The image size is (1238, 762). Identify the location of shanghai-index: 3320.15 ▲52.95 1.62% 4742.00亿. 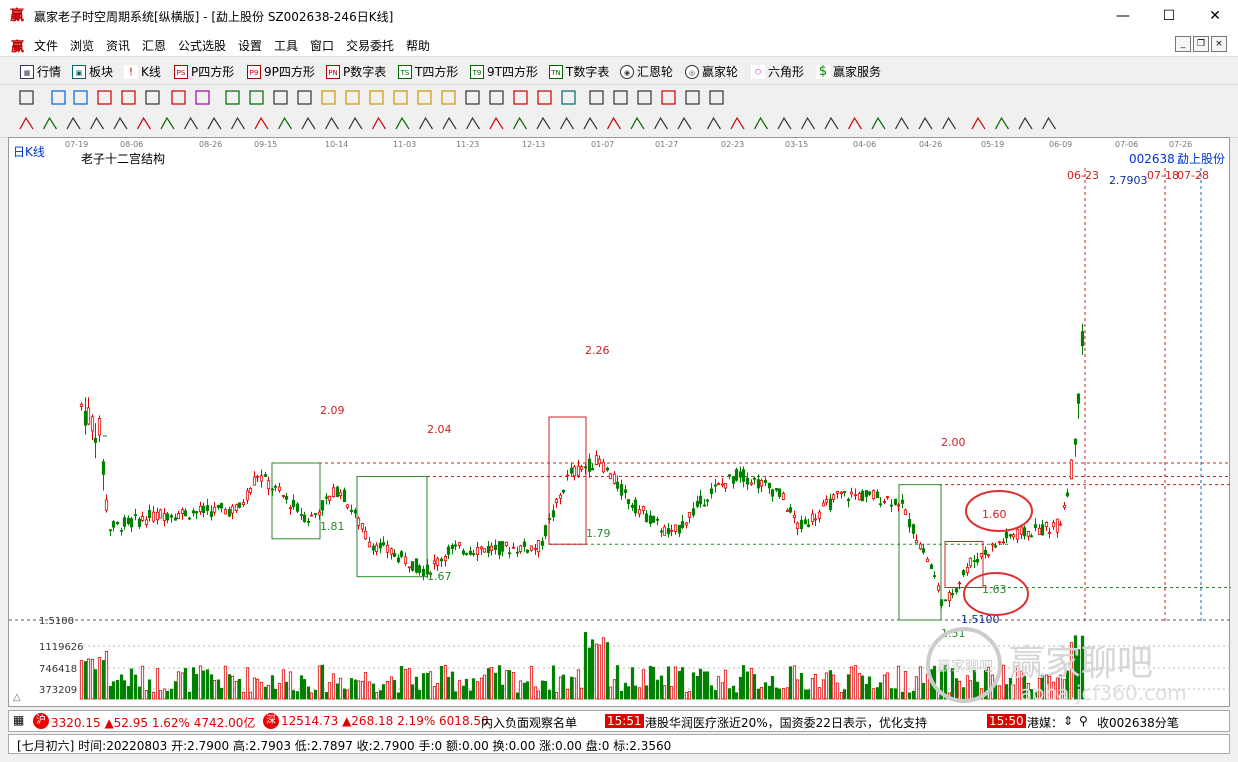
(153, 722).